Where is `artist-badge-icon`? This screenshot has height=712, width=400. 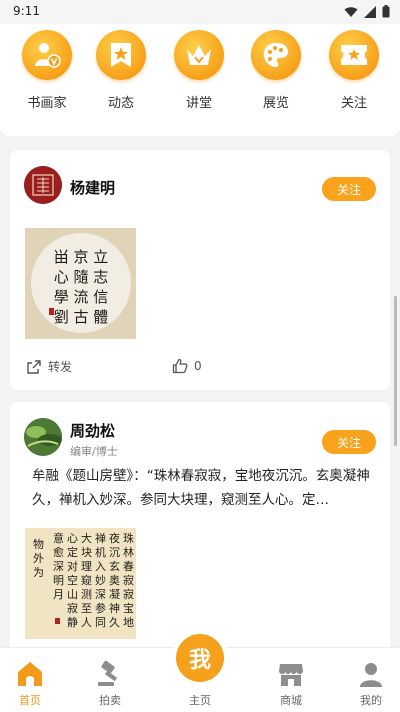
artist-badge-icon is located at coordinates (47, 55).